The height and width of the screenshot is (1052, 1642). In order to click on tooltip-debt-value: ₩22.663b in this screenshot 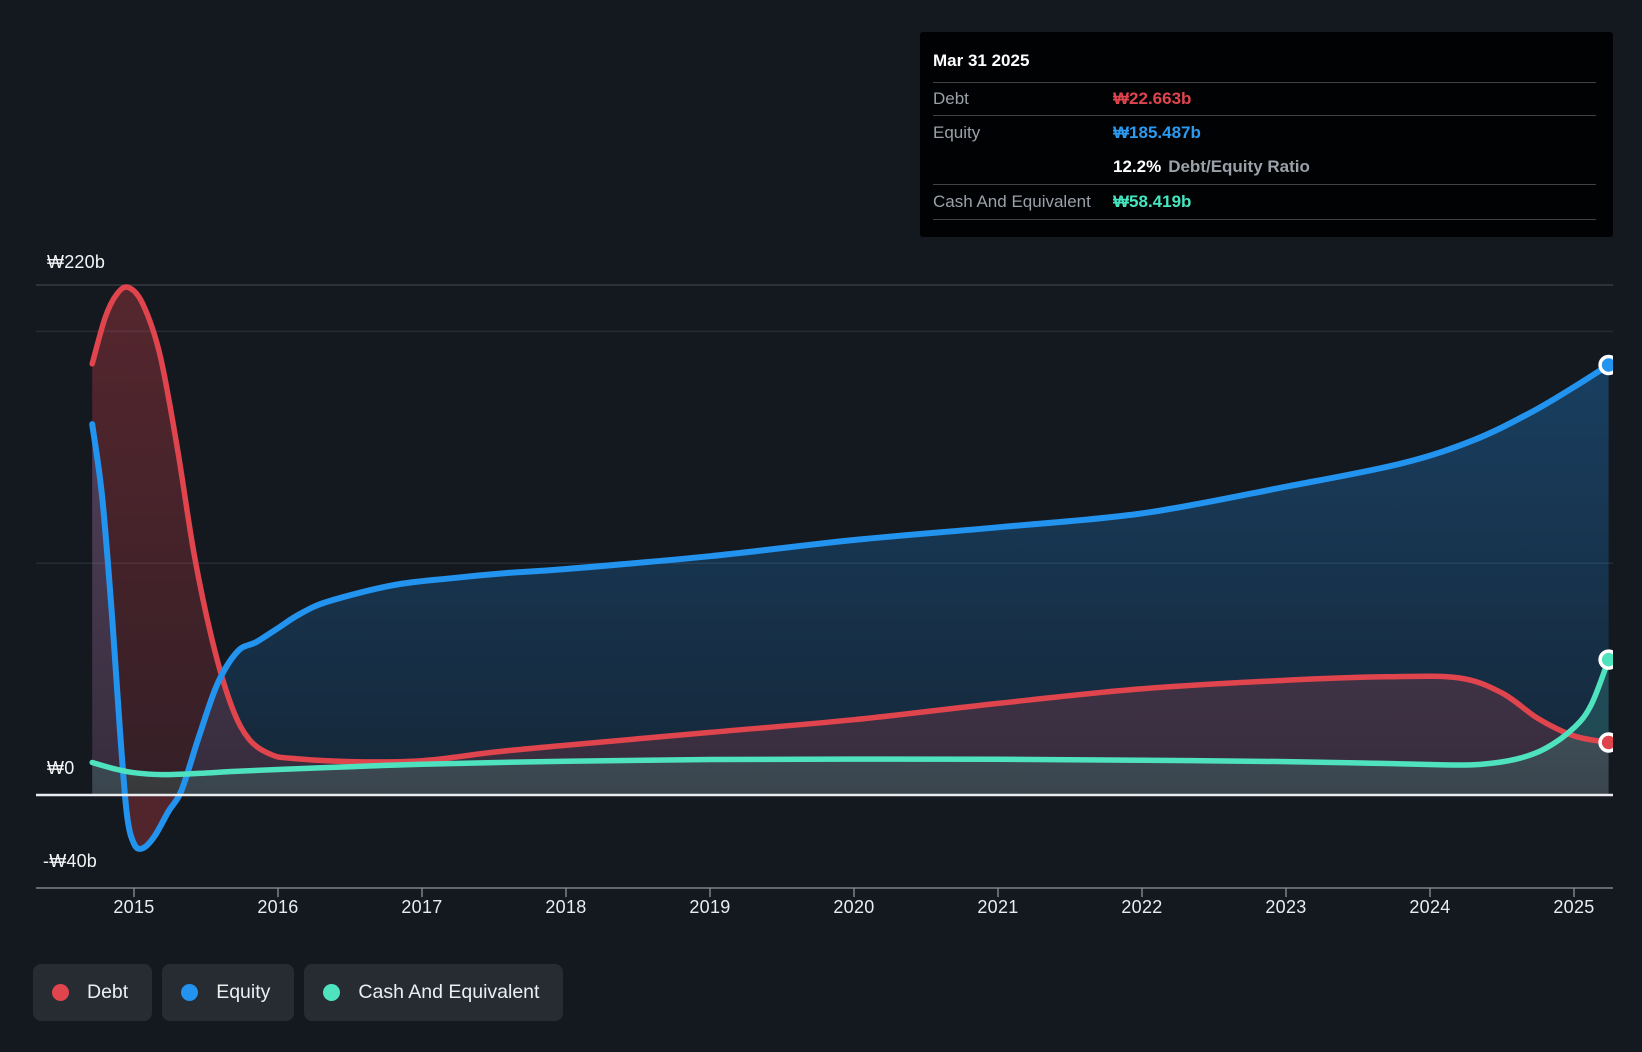, I will do `click(1152, 98)`.